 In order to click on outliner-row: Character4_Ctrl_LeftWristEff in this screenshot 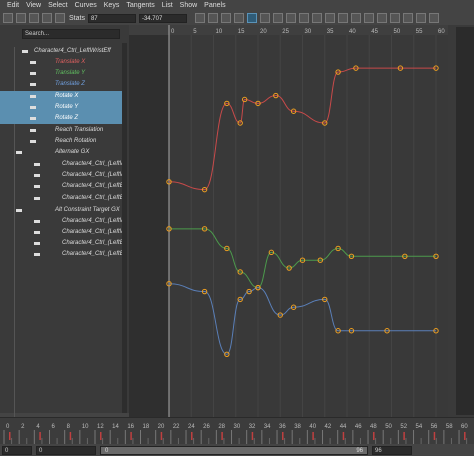, I will do `click(61, 51)`.